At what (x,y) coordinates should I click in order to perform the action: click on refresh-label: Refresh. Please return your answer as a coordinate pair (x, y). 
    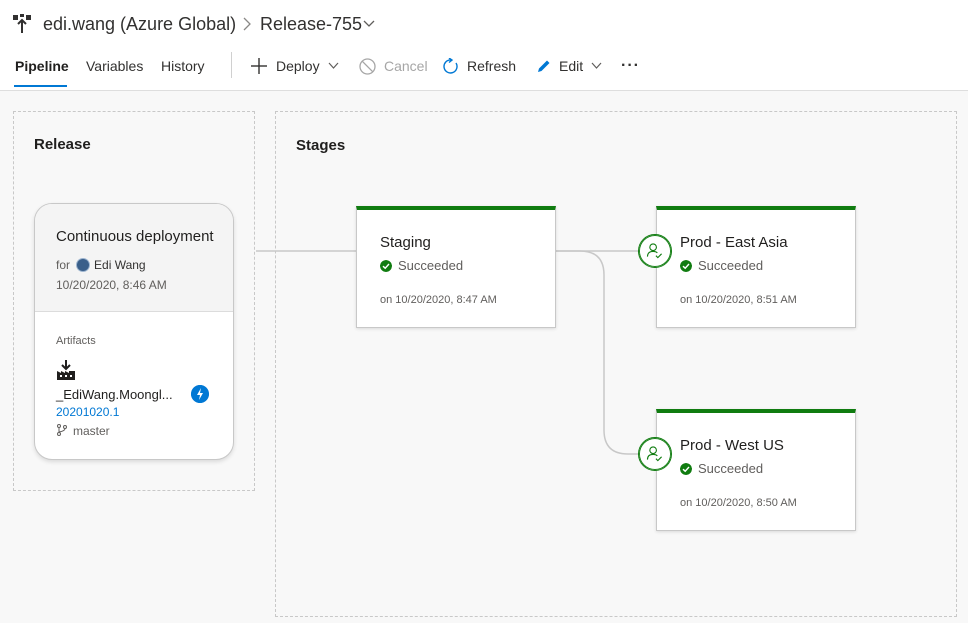
    Looking at the image, I should click on (492, 66).